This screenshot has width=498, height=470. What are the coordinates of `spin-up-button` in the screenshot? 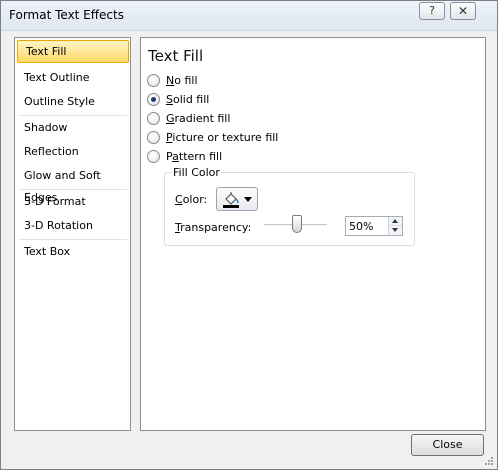 It's located at (395, 221).